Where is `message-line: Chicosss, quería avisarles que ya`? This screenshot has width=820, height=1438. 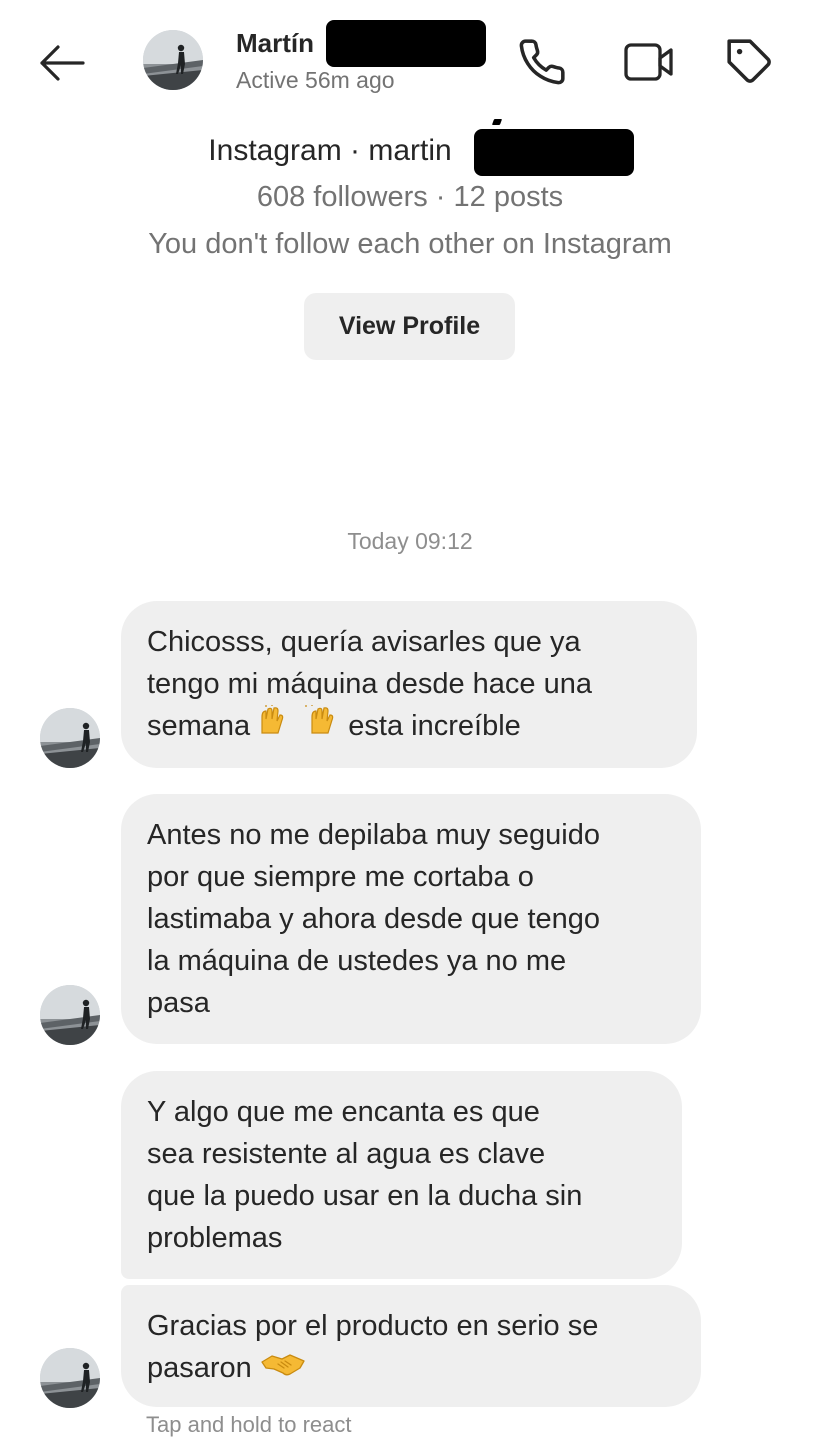 message-line: Chicosss, quería avisarles que ya is located at coordinates (364, 642).